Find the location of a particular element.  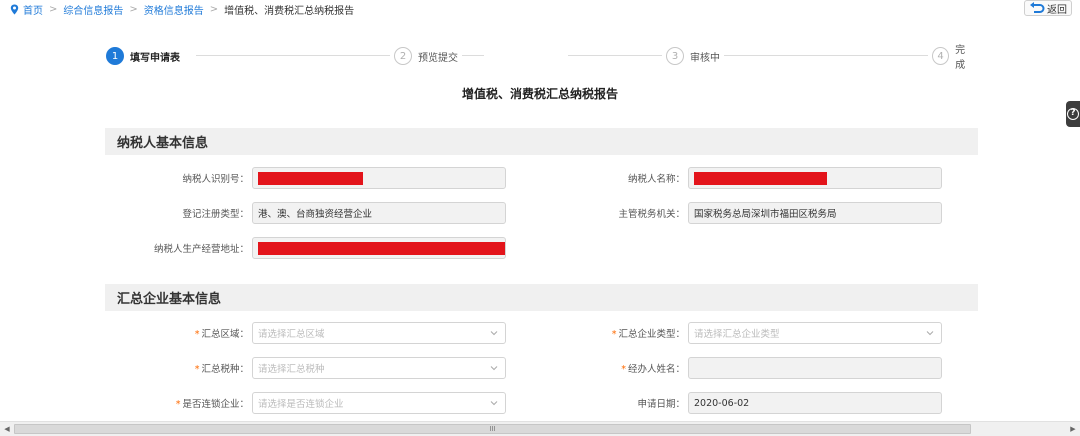

back-button: 返回 is located at coordinates (1048, 8).